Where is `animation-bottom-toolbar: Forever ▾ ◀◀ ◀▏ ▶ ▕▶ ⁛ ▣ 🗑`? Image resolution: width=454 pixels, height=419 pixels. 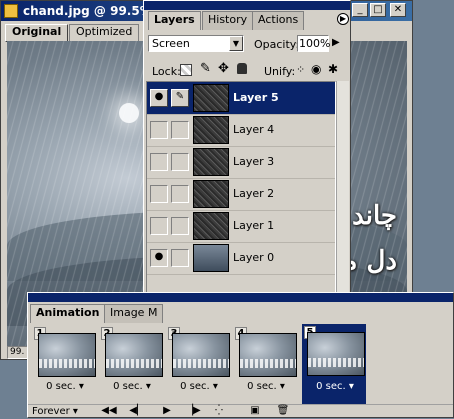 animation-bottom-toolbar: Forever ▾ ◀◀ ◀▏ ▶ ▕▶ ⁛ ▣ 🗑 is located at coordinates (240, 411).